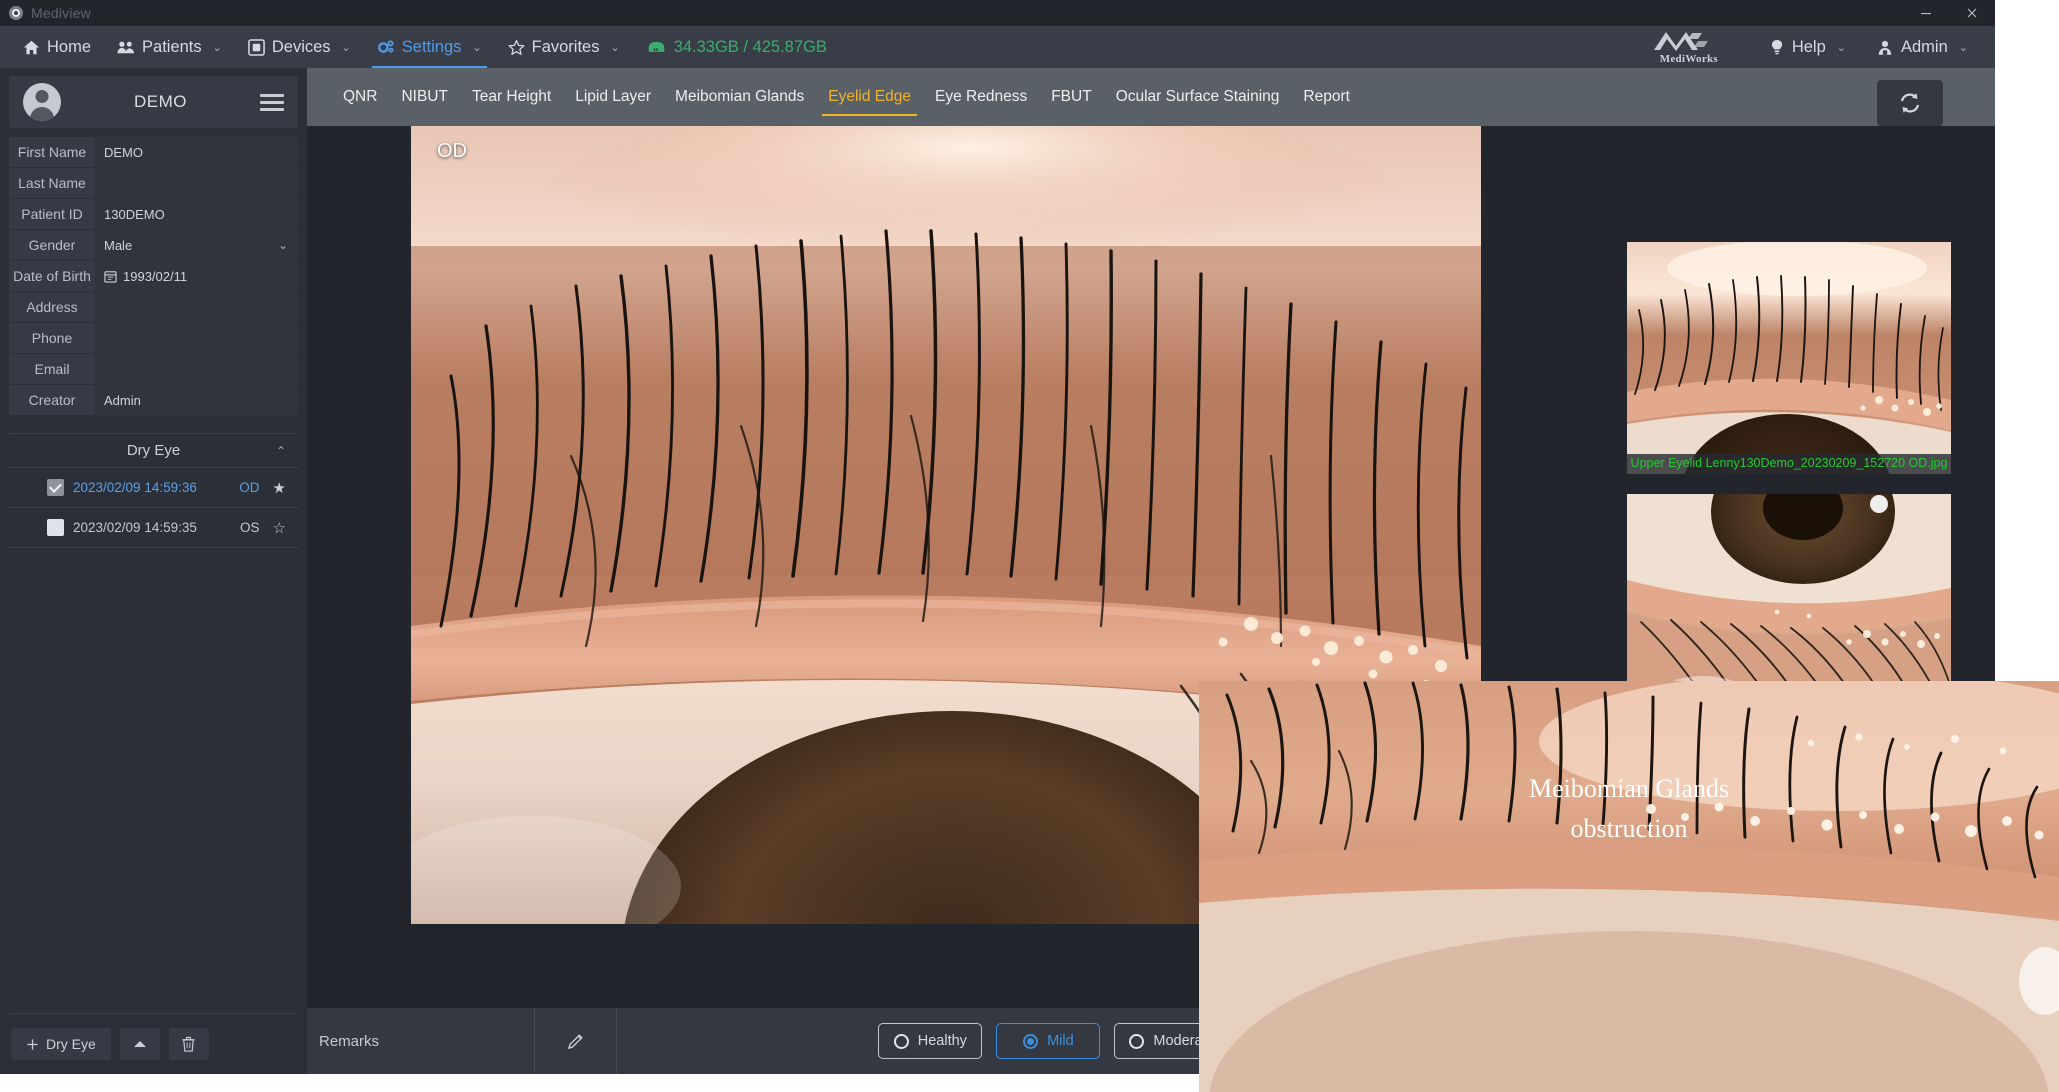 The width and height of the screenshot is (2059, 1092). Describe the element at coordinates (279, 488) in the screenshot. I see `favorite-star-icon: ★` at that location.